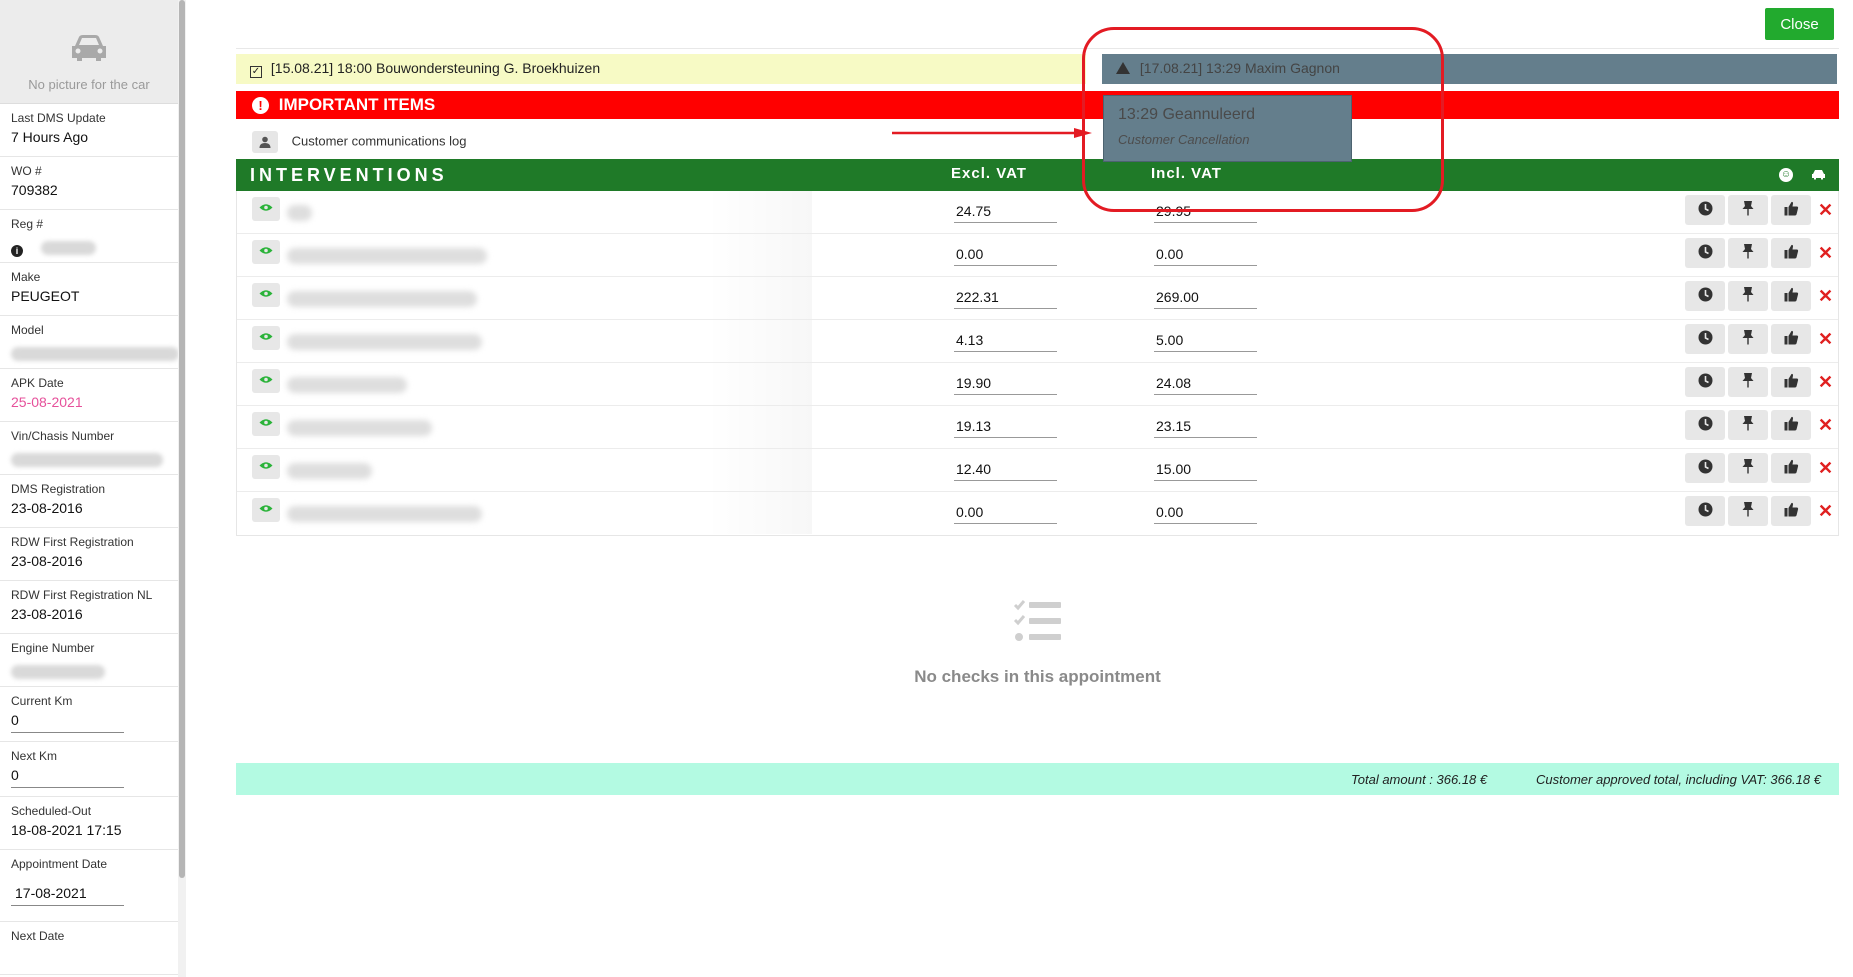 The width and height of the screenshot is (1853, 977). What do you see at coordinates (1818, 175) in the screenshot?
I see `car-header-icon` at bounding box center [1818, 175].